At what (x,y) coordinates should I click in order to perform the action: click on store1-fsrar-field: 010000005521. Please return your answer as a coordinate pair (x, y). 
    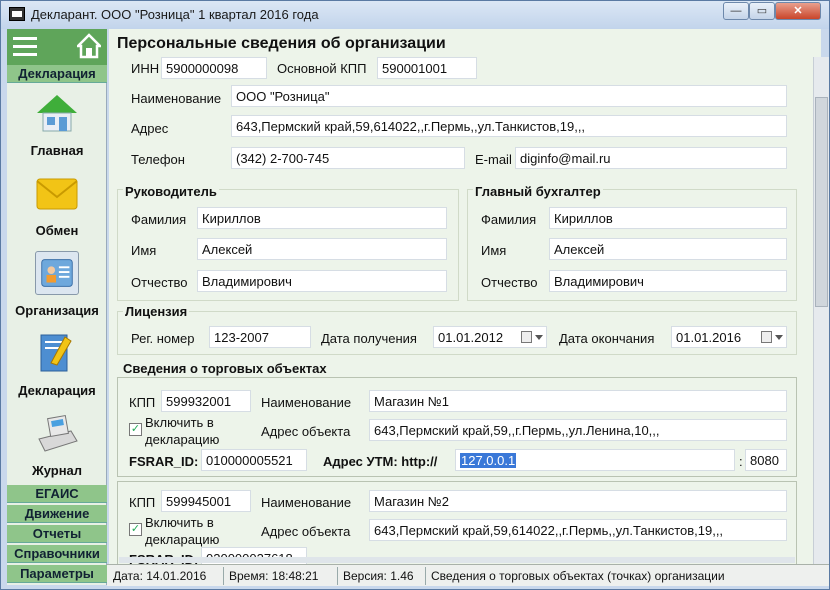
    Looking at the image, I should click on (254, 460).